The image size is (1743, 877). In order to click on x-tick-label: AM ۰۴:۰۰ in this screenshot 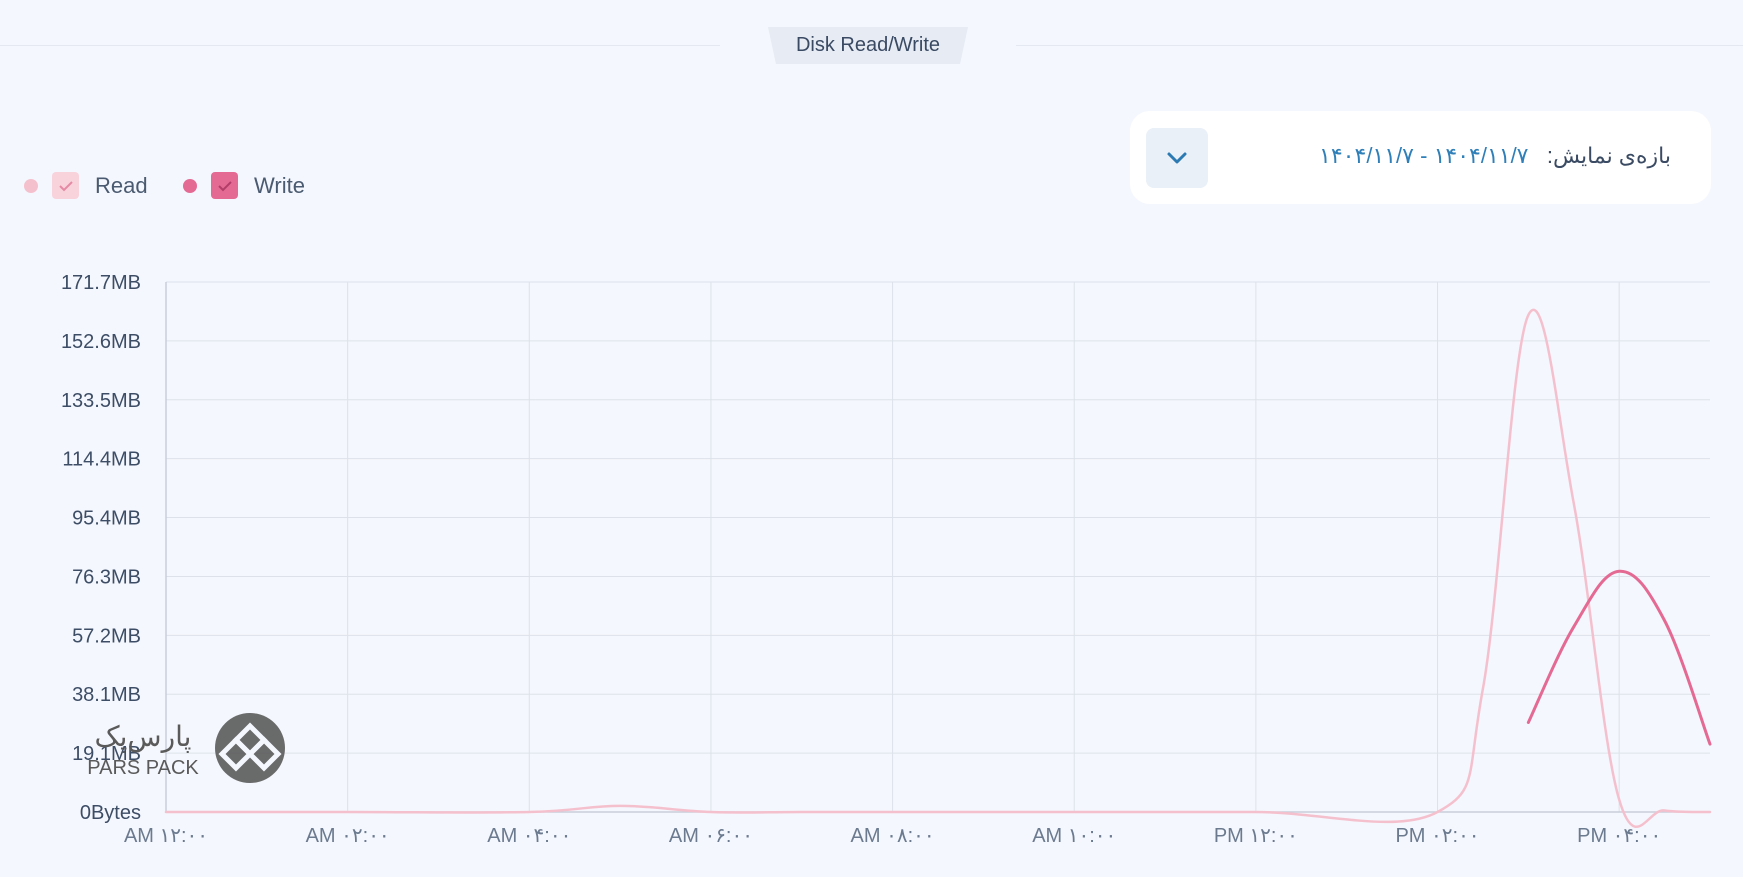, I will do `click(529, 836)`.